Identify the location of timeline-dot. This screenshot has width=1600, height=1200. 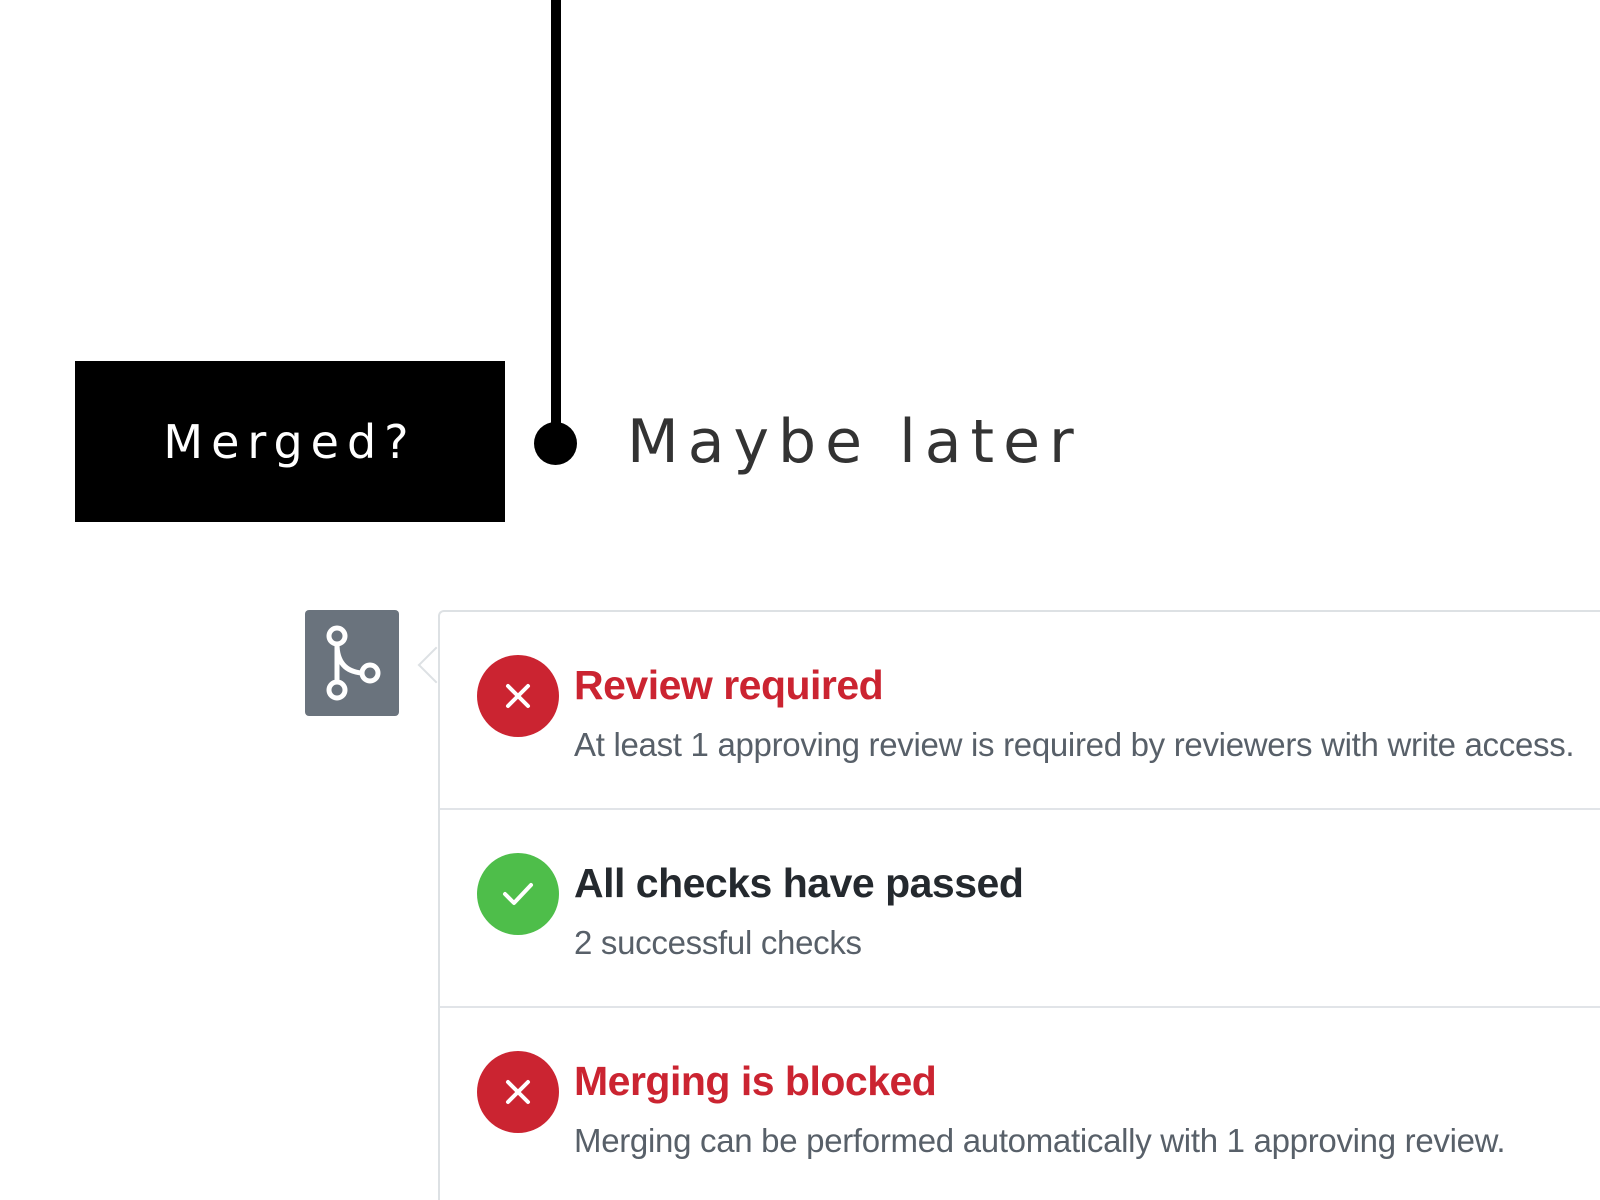
(555, 443).